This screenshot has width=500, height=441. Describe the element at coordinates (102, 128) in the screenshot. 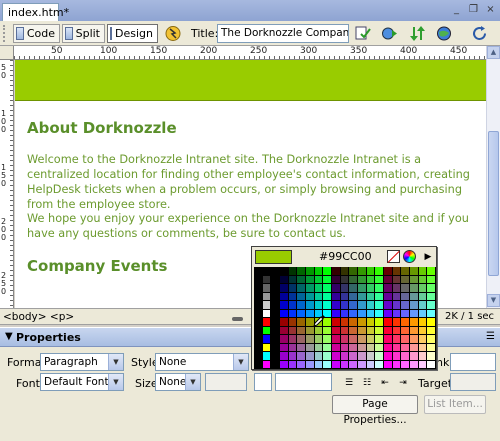

I see `heading-about: About Dorknozzle` at that location.